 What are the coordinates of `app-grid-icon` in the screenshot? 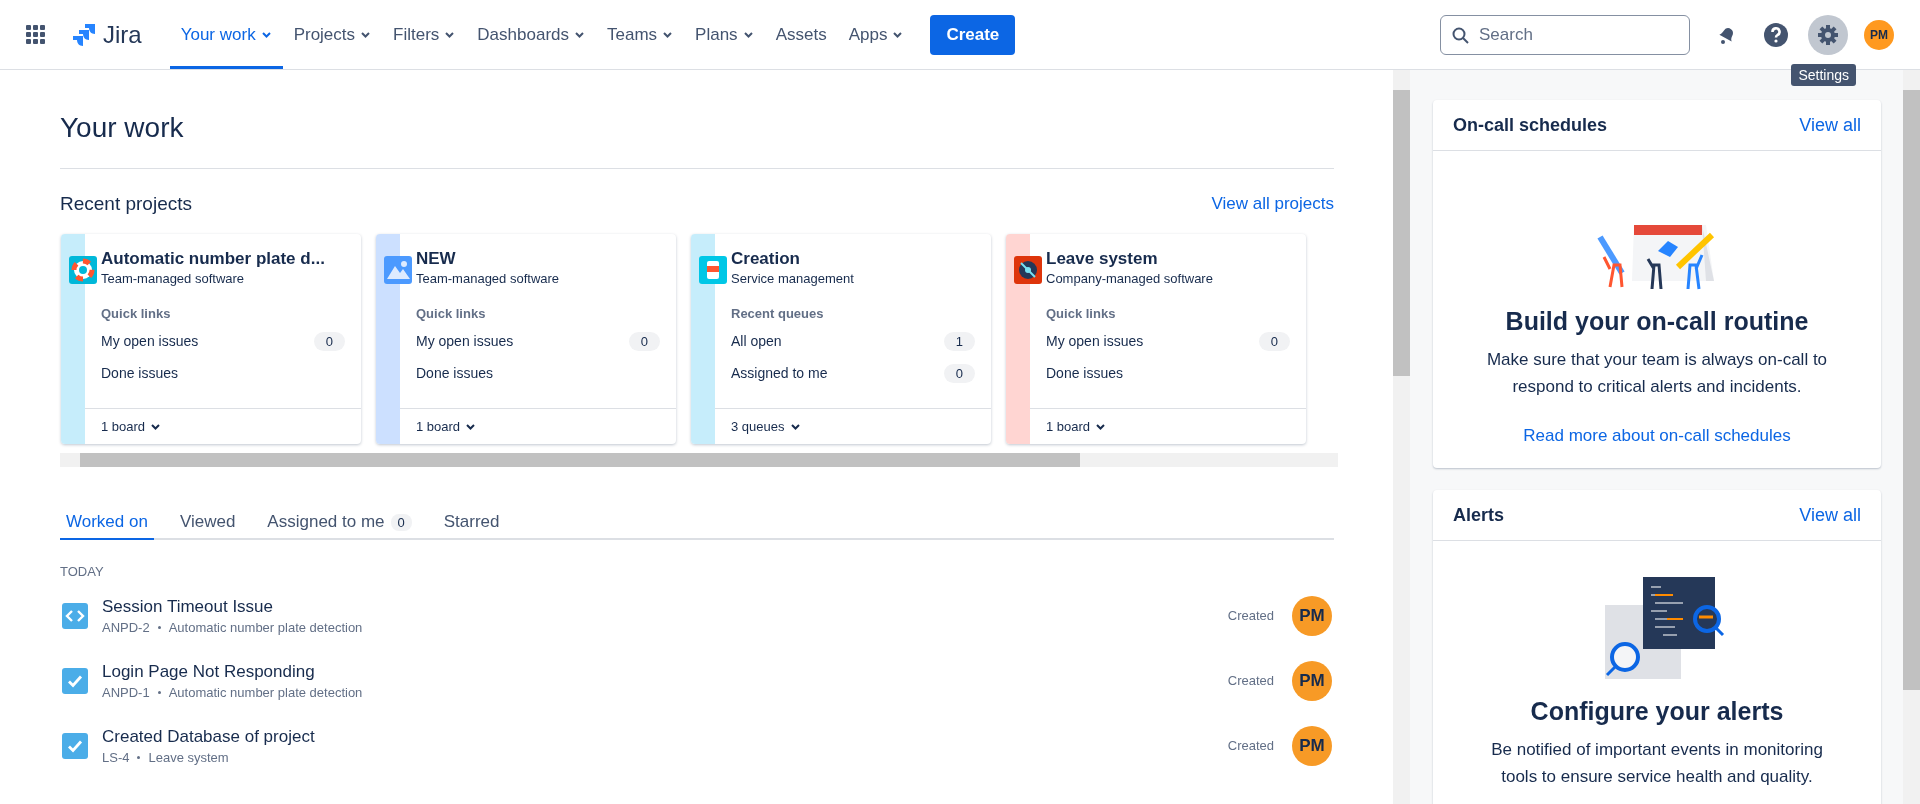 It's located at (35, 34).